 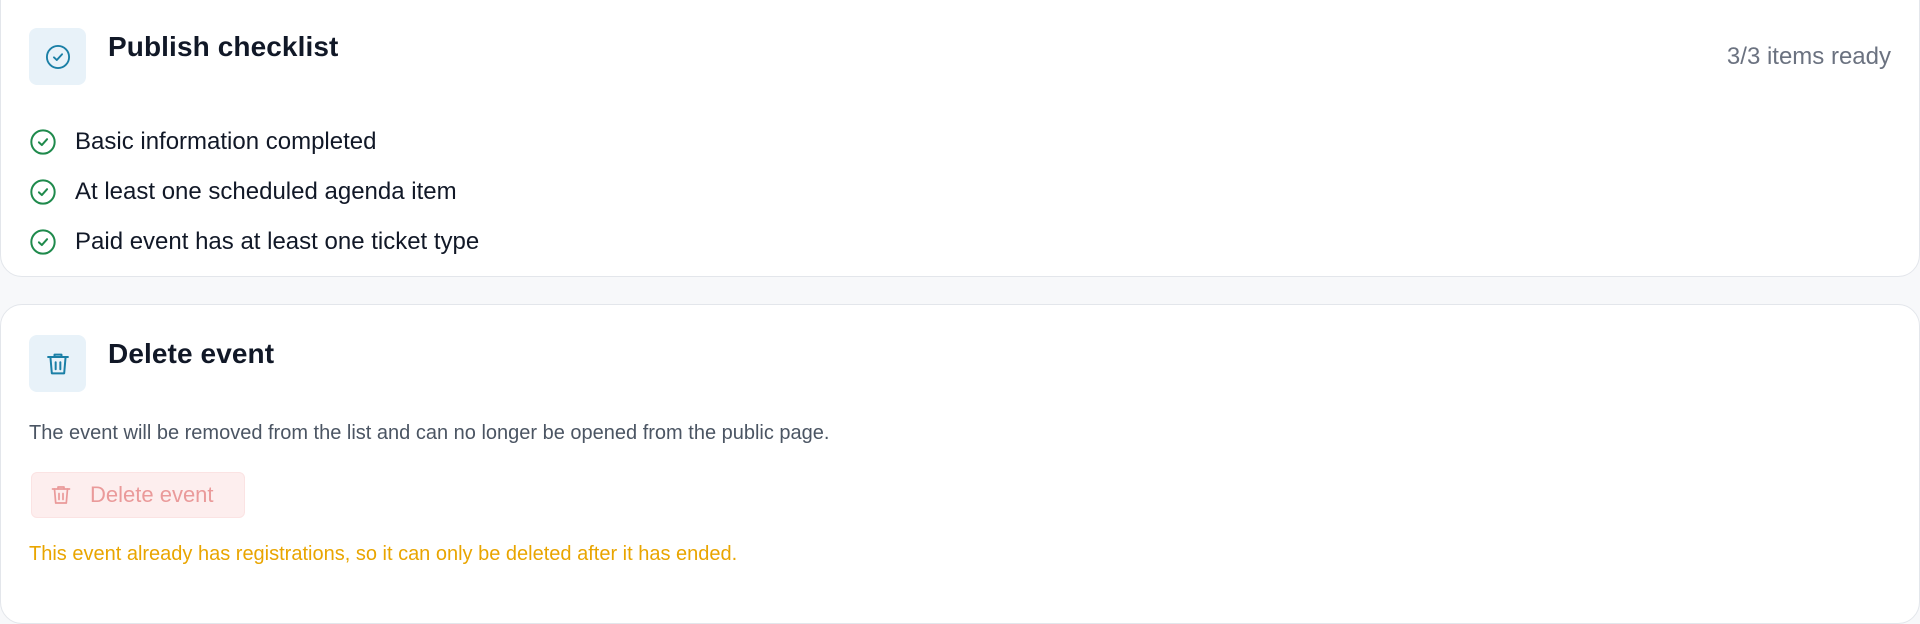 I want to click on checklist-item: Paid event has at least one ticket type, so click(x=254, y=242).